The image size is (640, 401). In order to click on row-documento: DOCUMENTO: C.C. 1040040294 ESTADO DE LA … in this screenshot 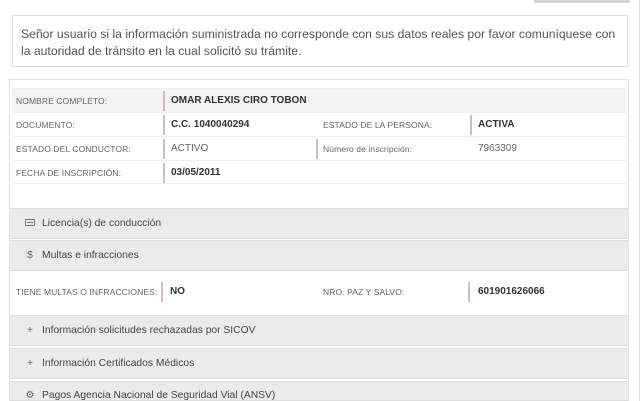, I will do `click(319, 124)`.